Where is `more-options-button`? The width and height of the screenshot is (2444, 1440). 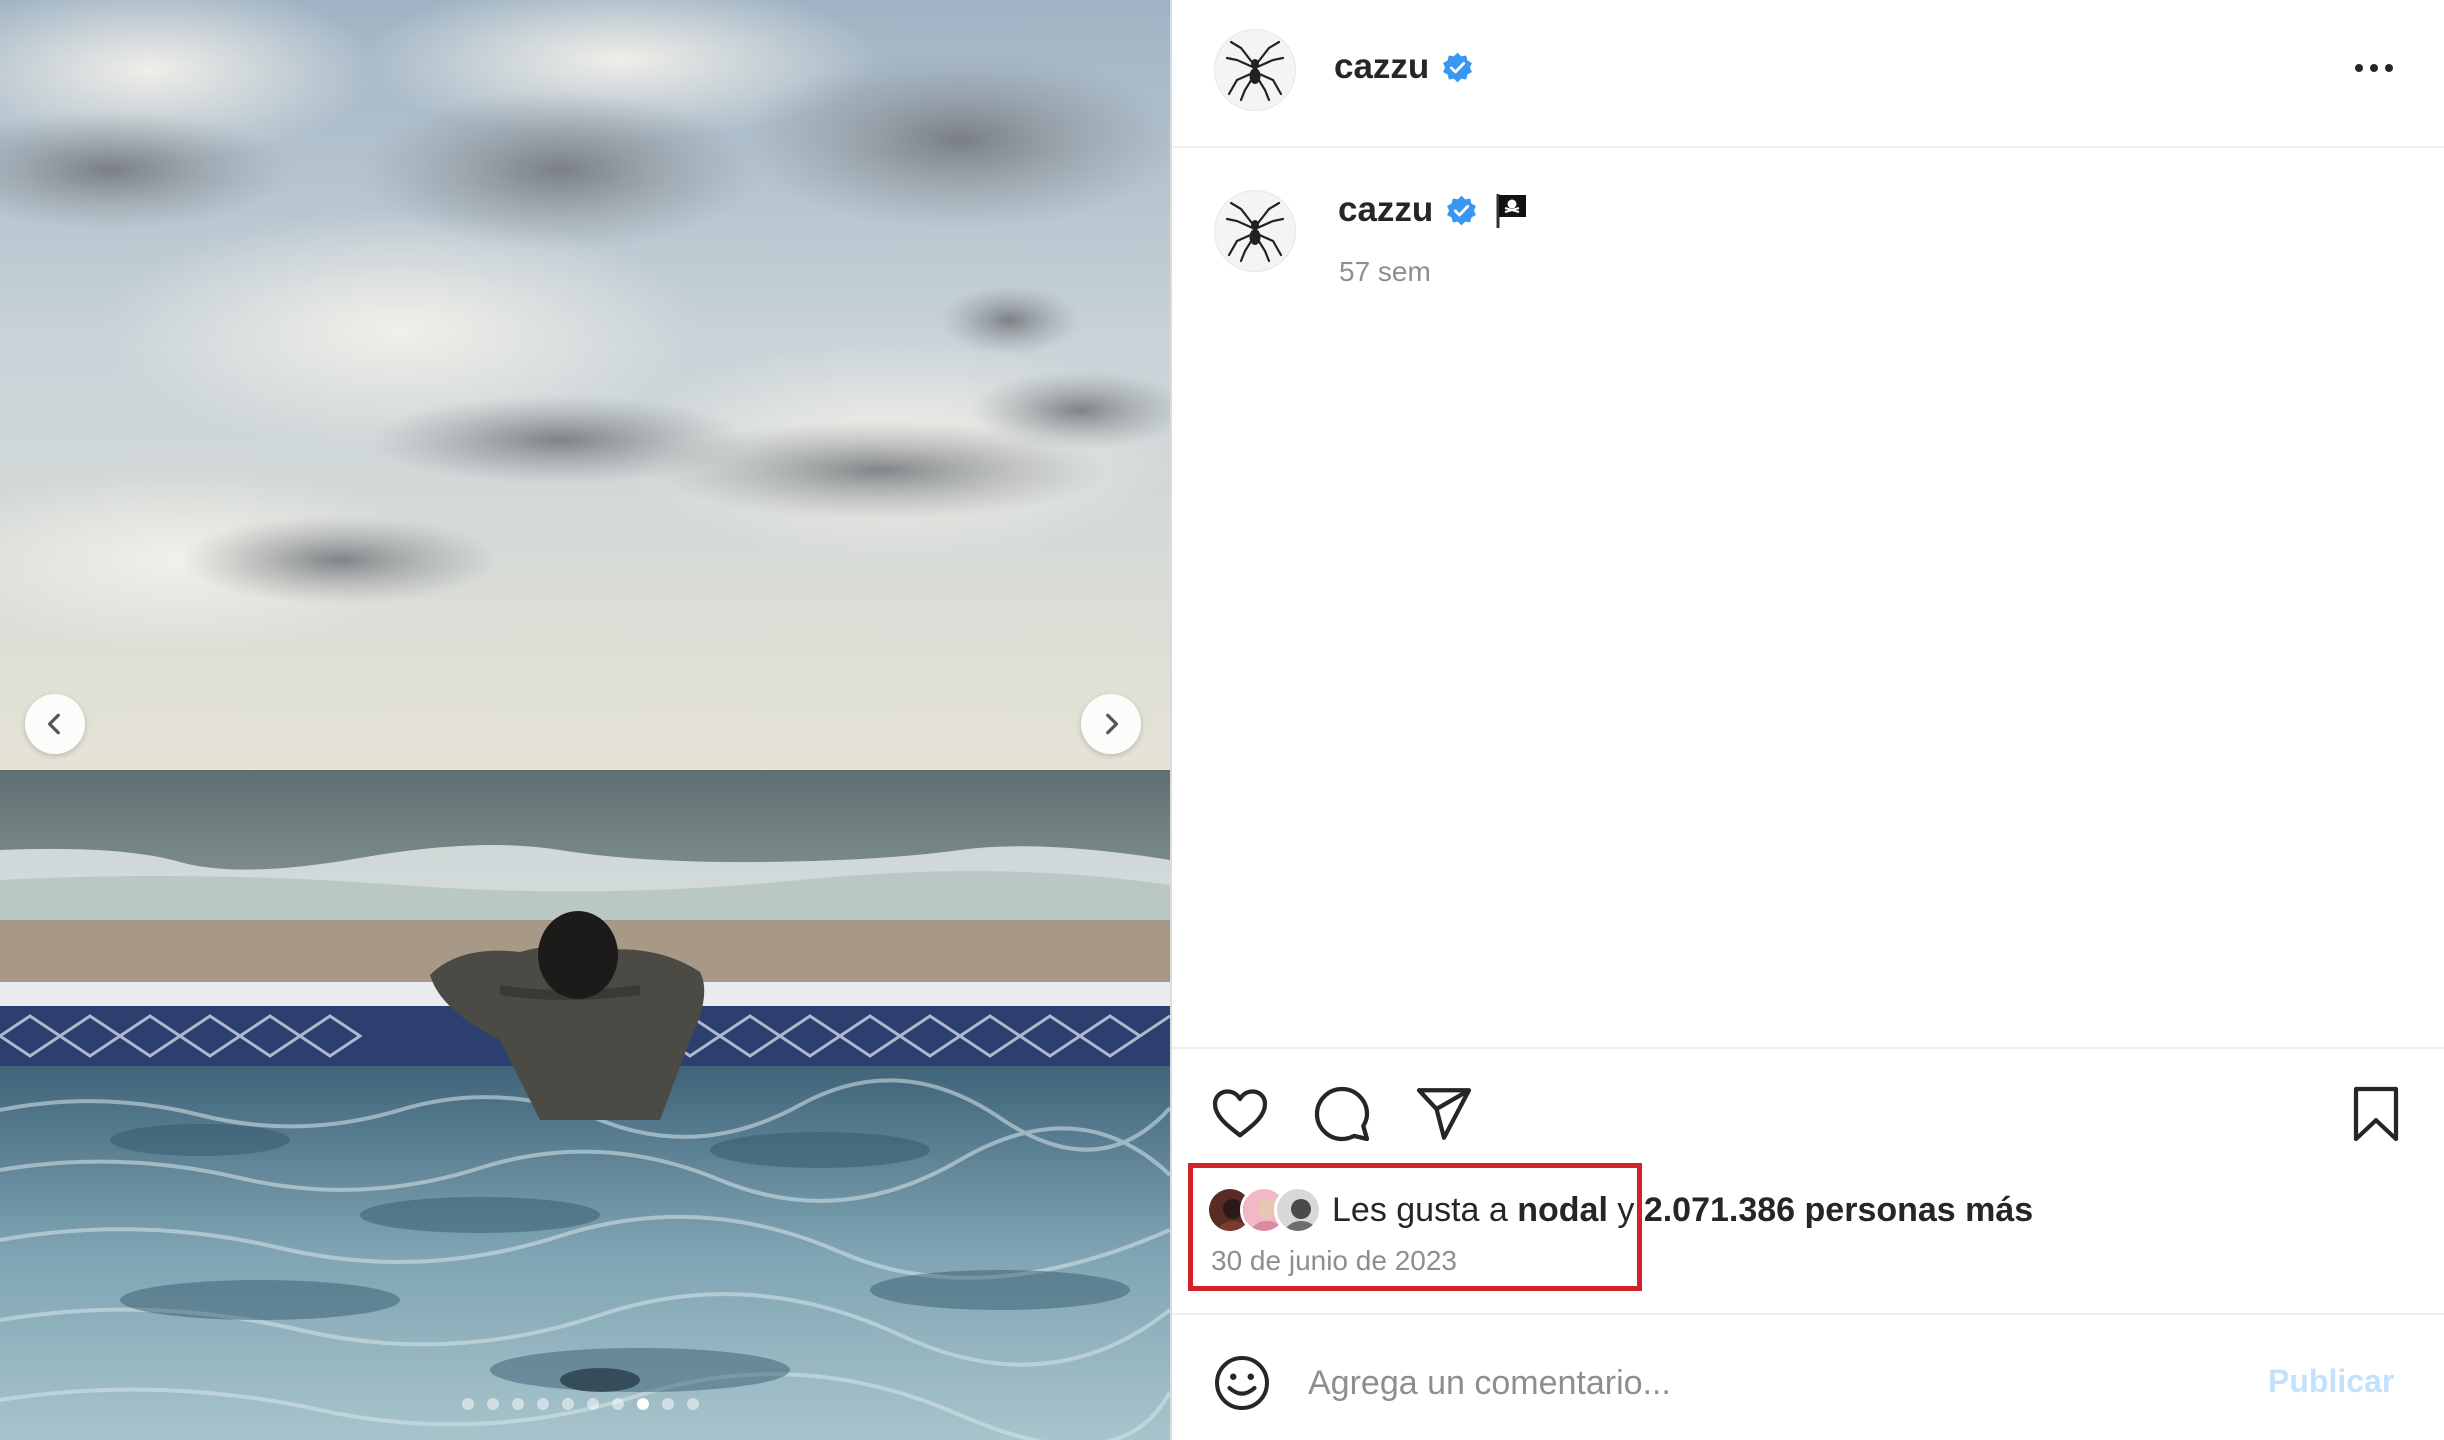
more-options-button is located at coordinates (2374, 68).